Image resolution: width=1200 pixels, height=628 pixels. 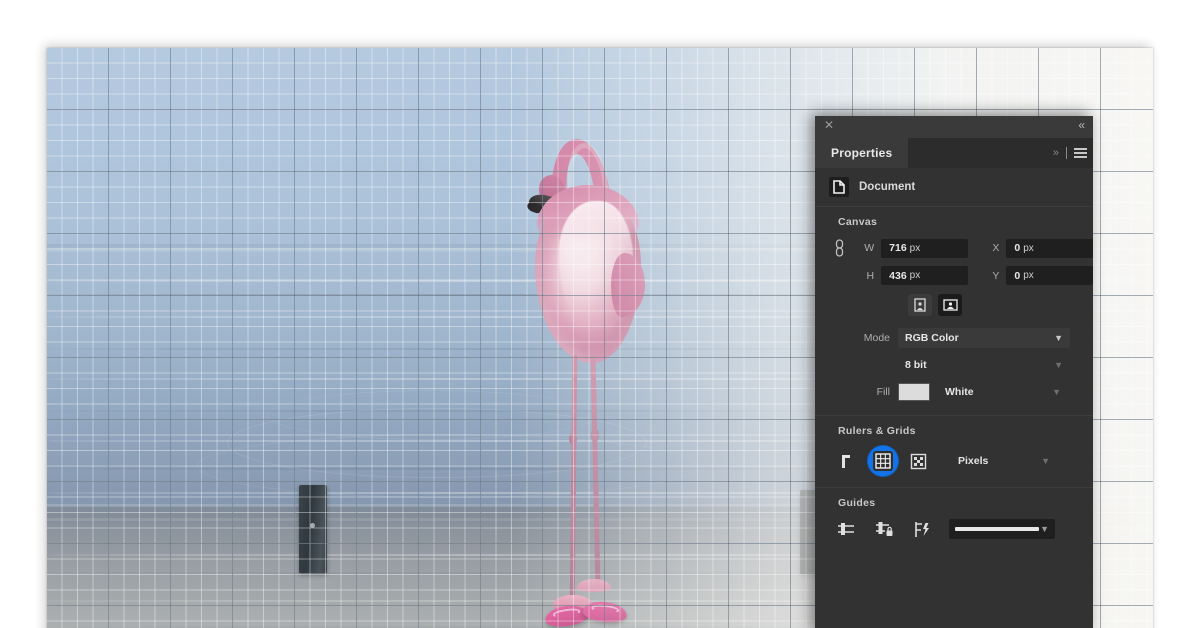 I want to click on constrain-proportions-link-icon, so click(x=840, y=248).